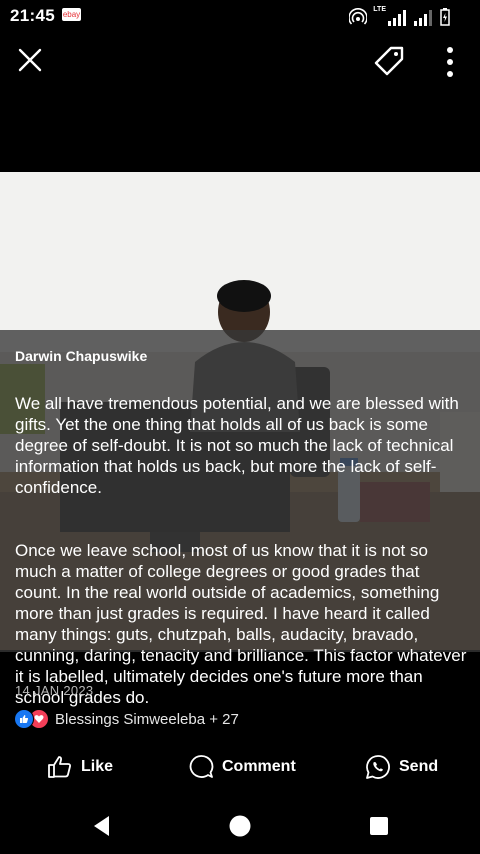 This screenshot has width=480, height=854. What do you see at coordinates (259, 766) in the screenshot?
I see `comment-label: Comment` at bounding box center [259, 766].